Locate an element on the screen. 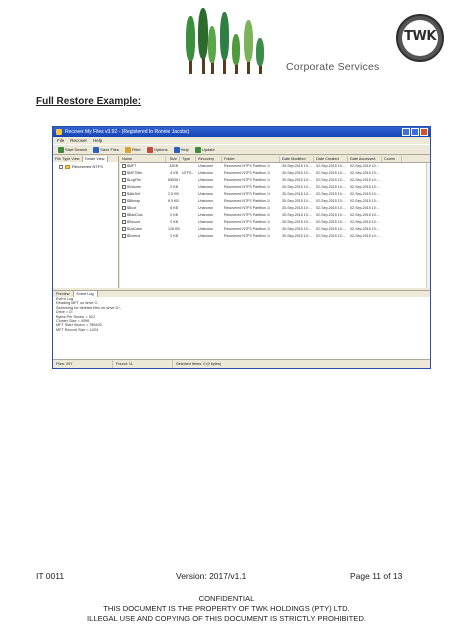 Image resolution: width=453 pixels, height=640 pixels. cell-text: 0 KB is located at coordinates (174, 222).